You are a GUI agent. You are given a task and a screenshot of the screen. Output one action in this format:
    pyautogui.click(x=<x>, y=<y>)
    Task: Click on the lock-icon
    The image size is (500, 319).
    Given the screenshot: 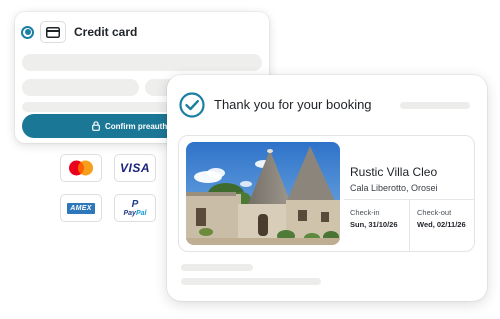 What is the action you would take?
    pyautogui.click(x=96, y=126)
    